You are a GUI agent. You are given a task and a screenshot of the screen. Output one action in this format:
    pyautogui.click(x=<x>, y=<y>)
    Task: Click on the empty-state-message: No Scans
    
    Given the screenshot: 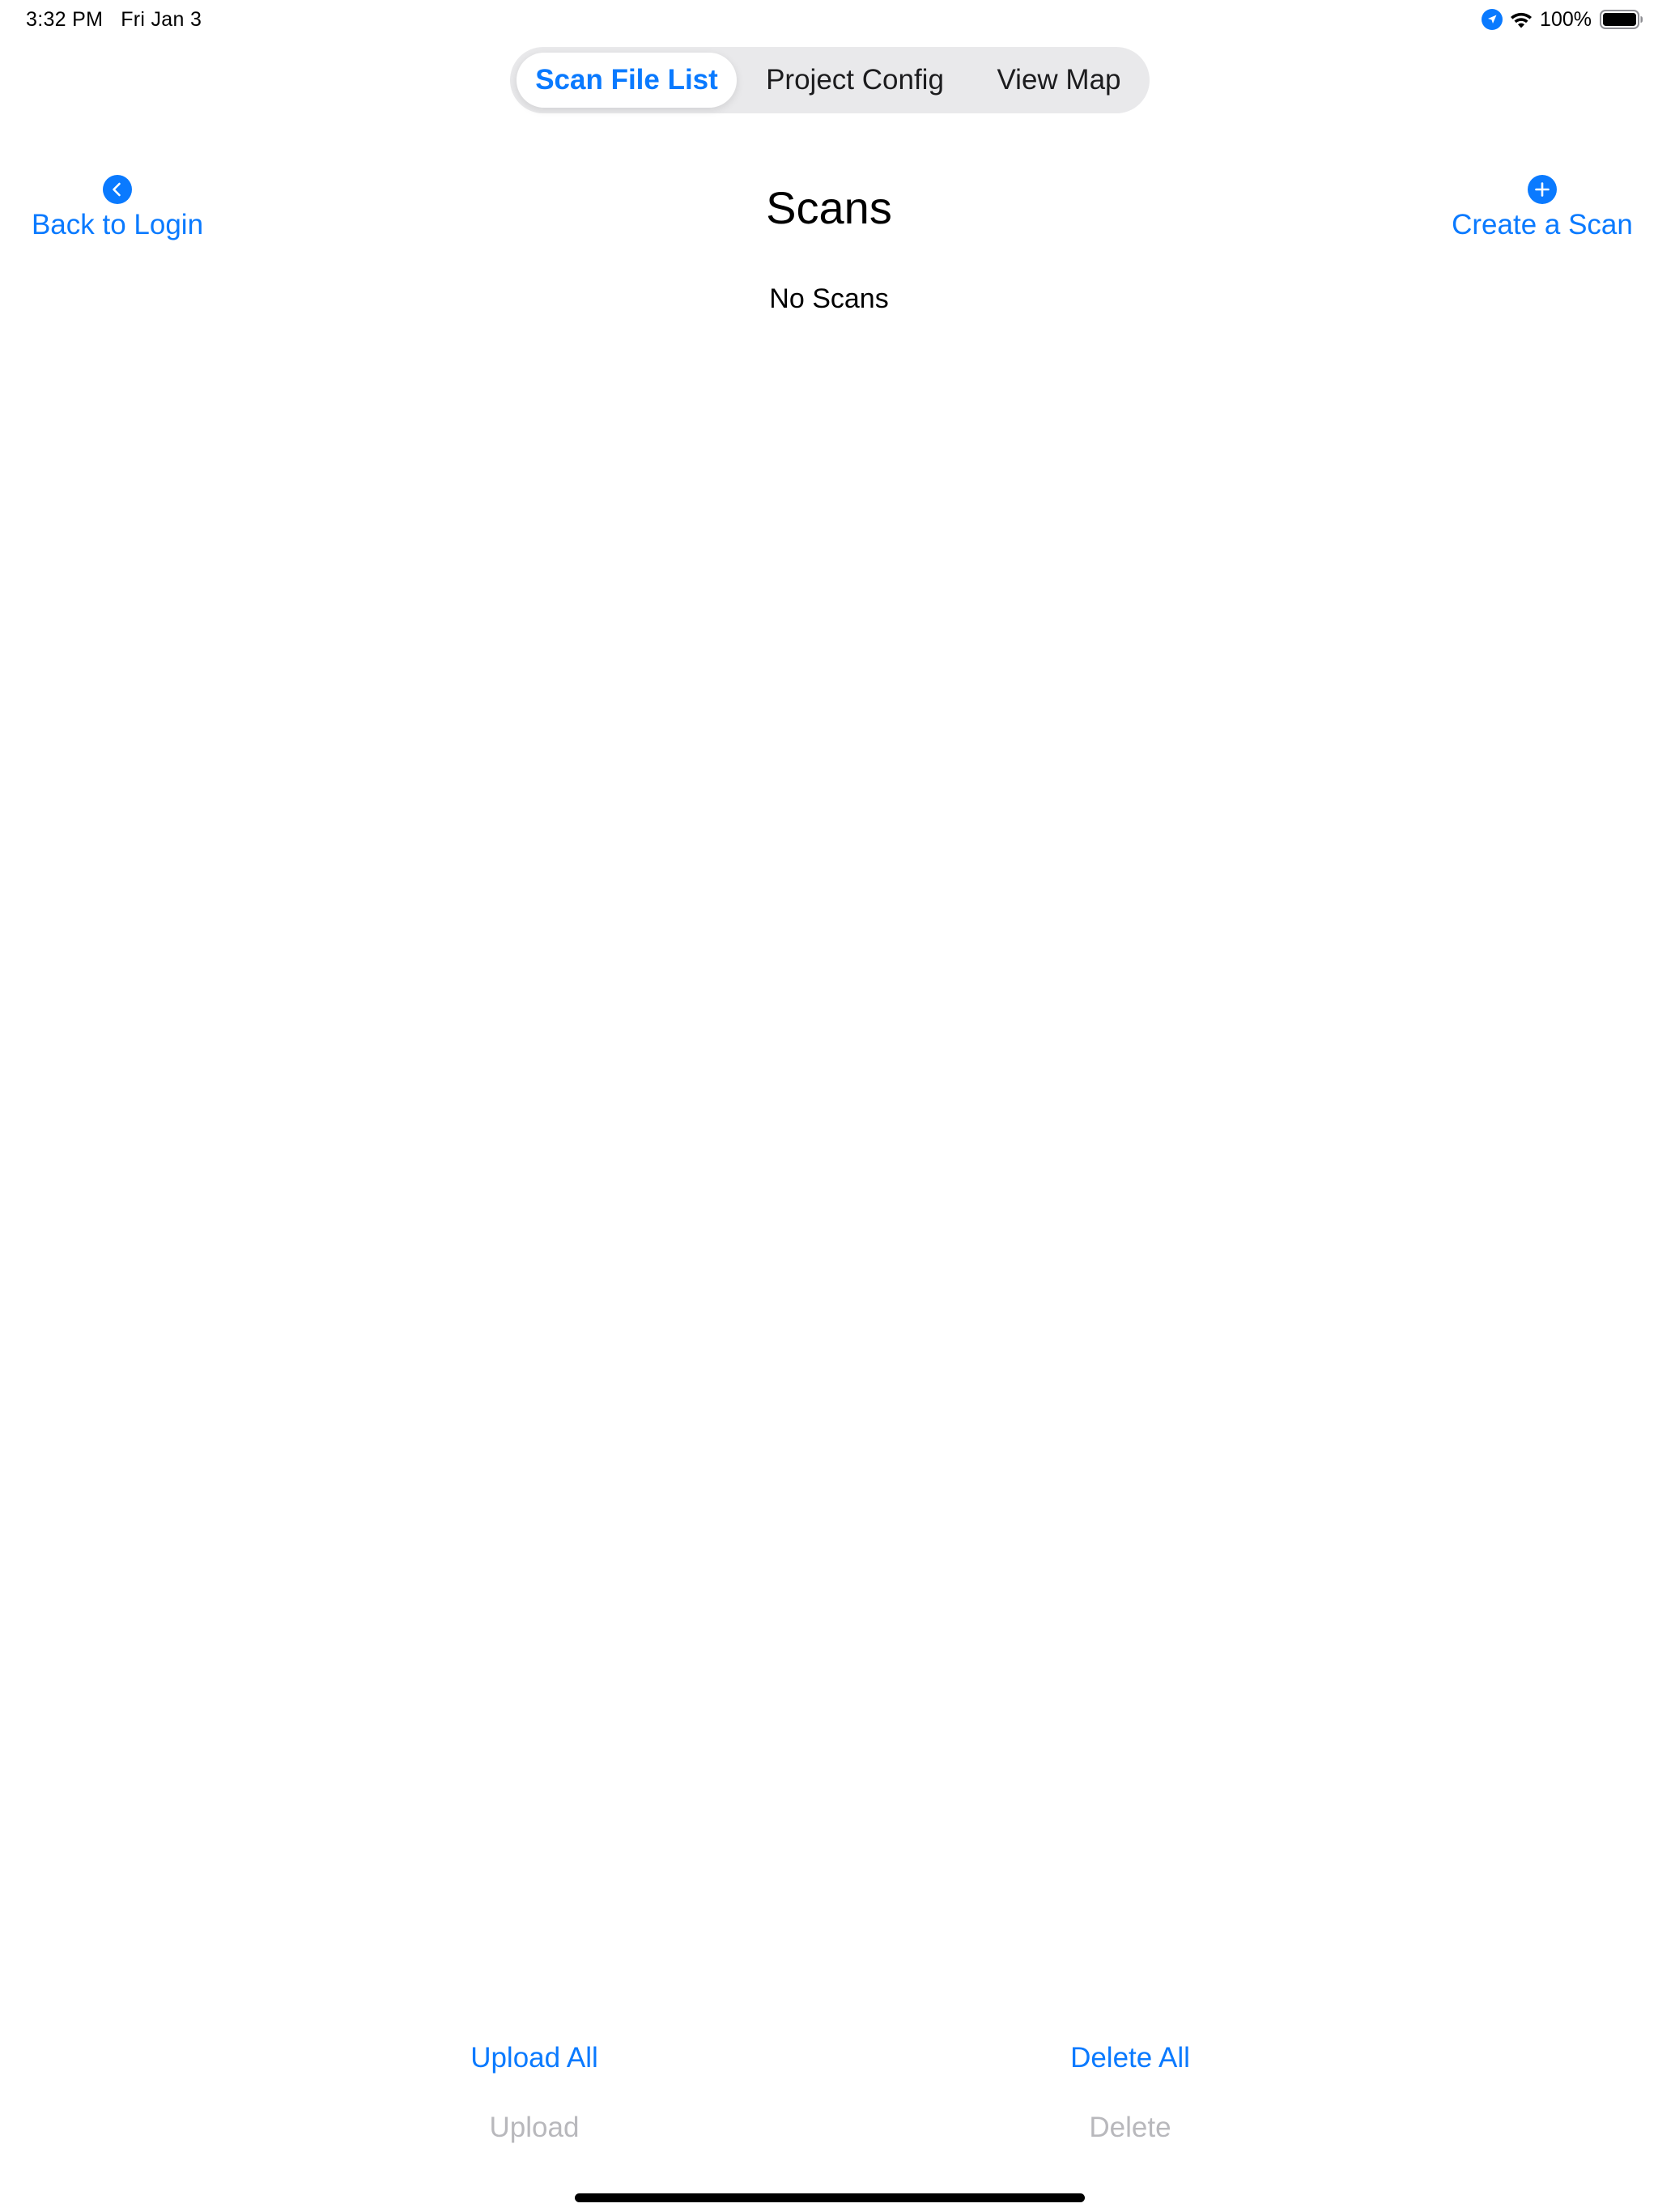 What is the action you would take?
    pyautogui.click(x=829, y=299)
    